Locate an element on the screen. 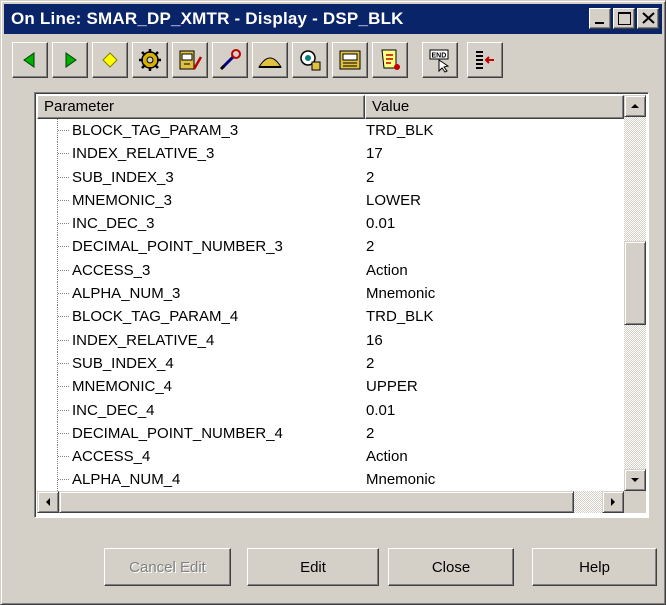 Image resolution: width=666 pixels, height=605 pixels. chevron-left-icon is located at coordinates (48, 502).